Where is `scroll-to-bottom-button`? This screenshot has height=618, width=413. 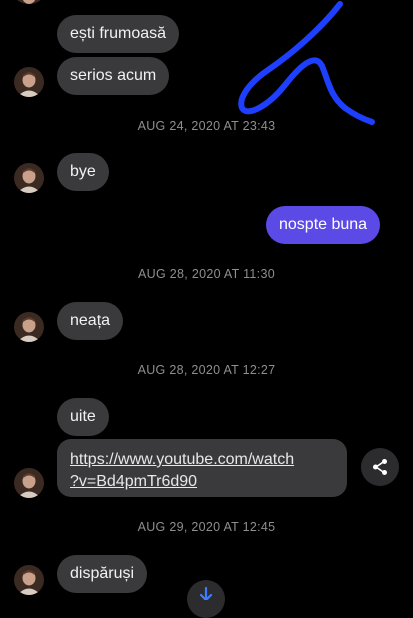 scroll-to-bottom-button is located at coordinates (206, 599).